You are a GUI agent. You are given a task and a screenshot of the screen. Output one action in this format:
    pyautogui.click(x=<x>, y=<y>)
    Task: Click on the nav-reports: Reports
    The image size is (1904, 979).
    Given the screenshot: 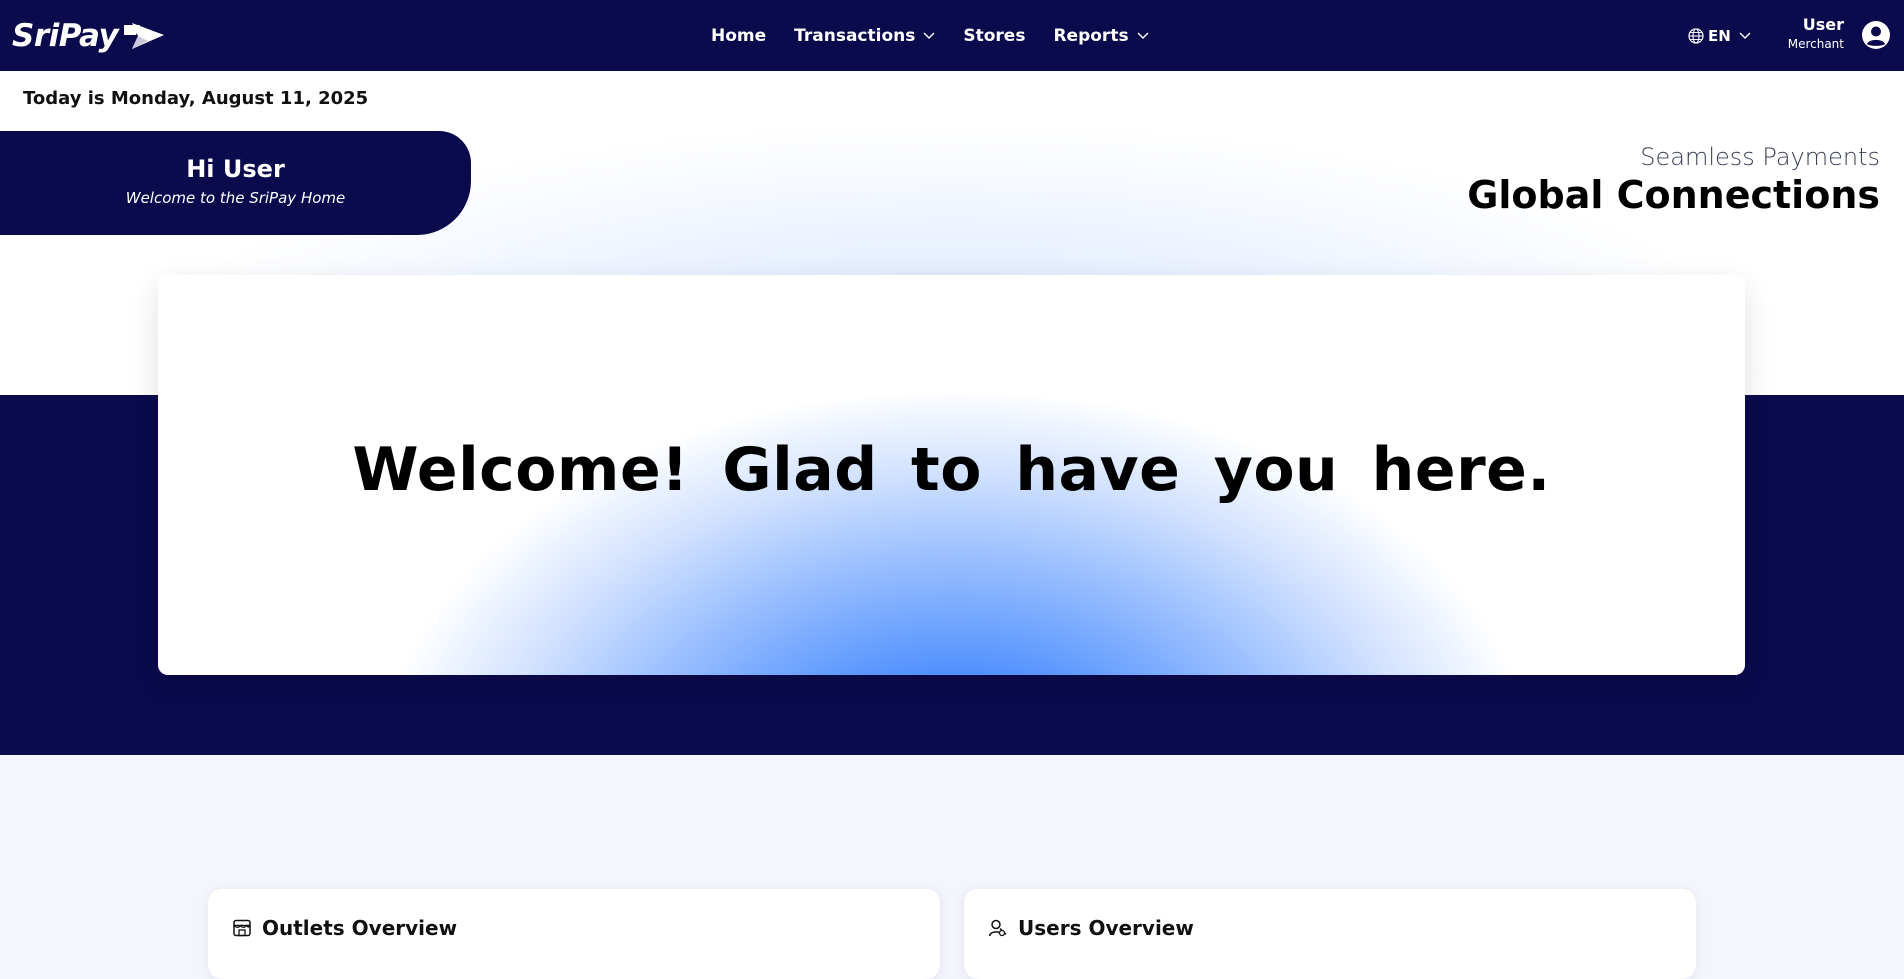 What is the action you would take?
    pyautogui.click(x=1101, y=35)
    